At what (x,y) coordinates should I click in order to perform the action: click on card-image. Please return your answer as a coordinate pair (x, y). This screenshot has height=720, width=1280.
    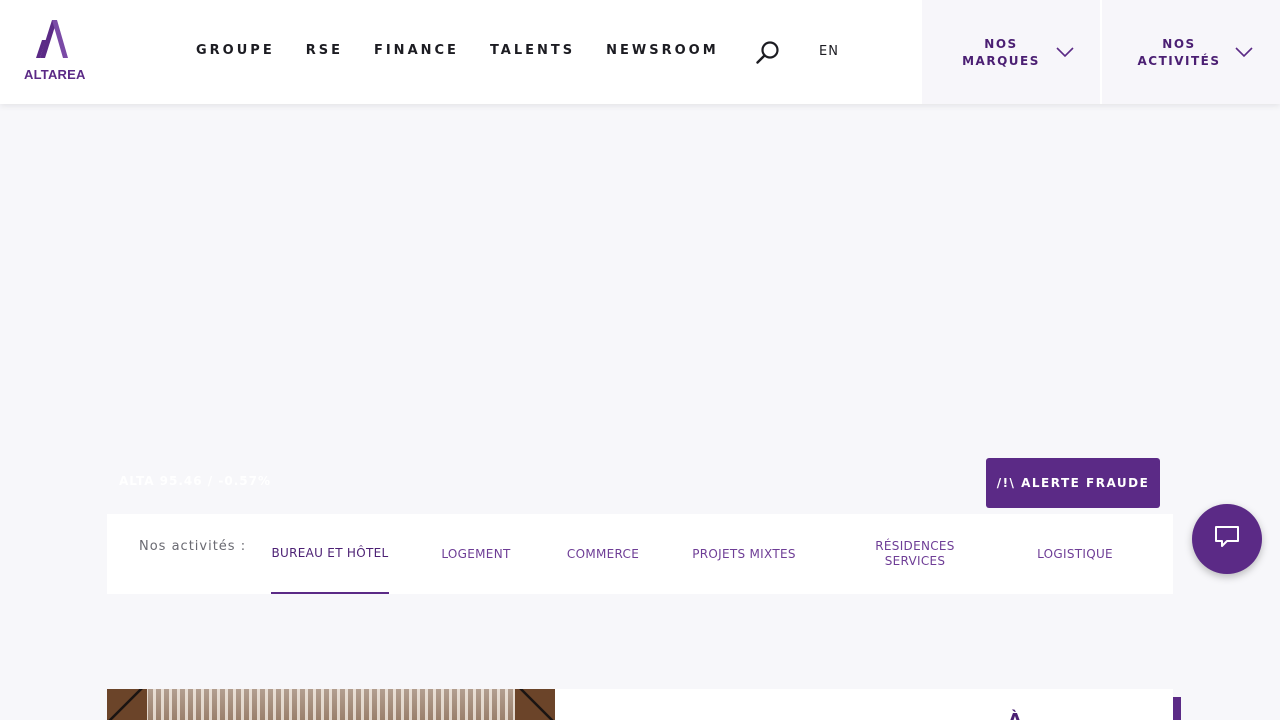
    Looking at the image, I should click on (331, 704).